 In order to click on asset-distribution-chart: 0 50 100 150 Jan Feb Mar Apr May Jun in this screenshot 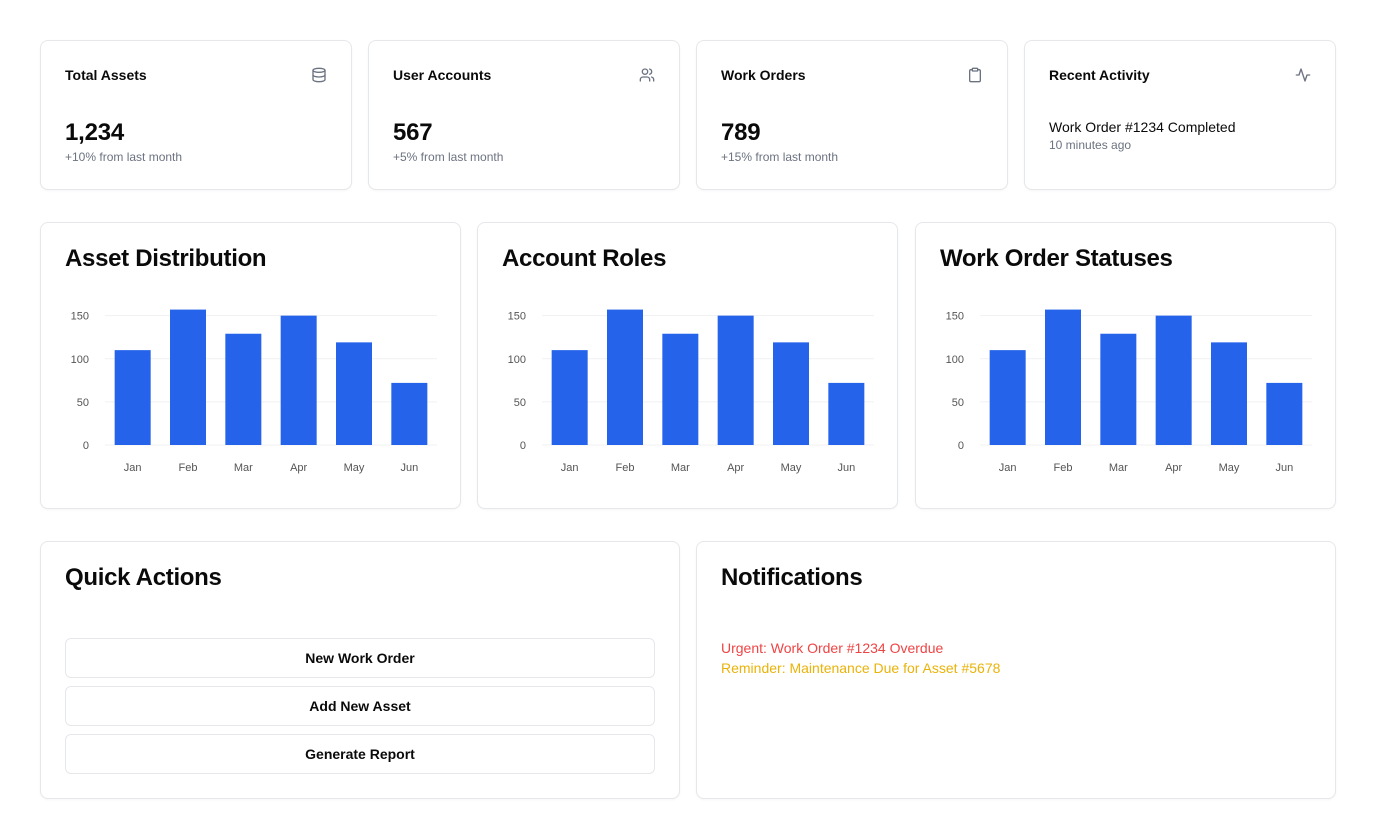, I will do `click(254, 391)`.